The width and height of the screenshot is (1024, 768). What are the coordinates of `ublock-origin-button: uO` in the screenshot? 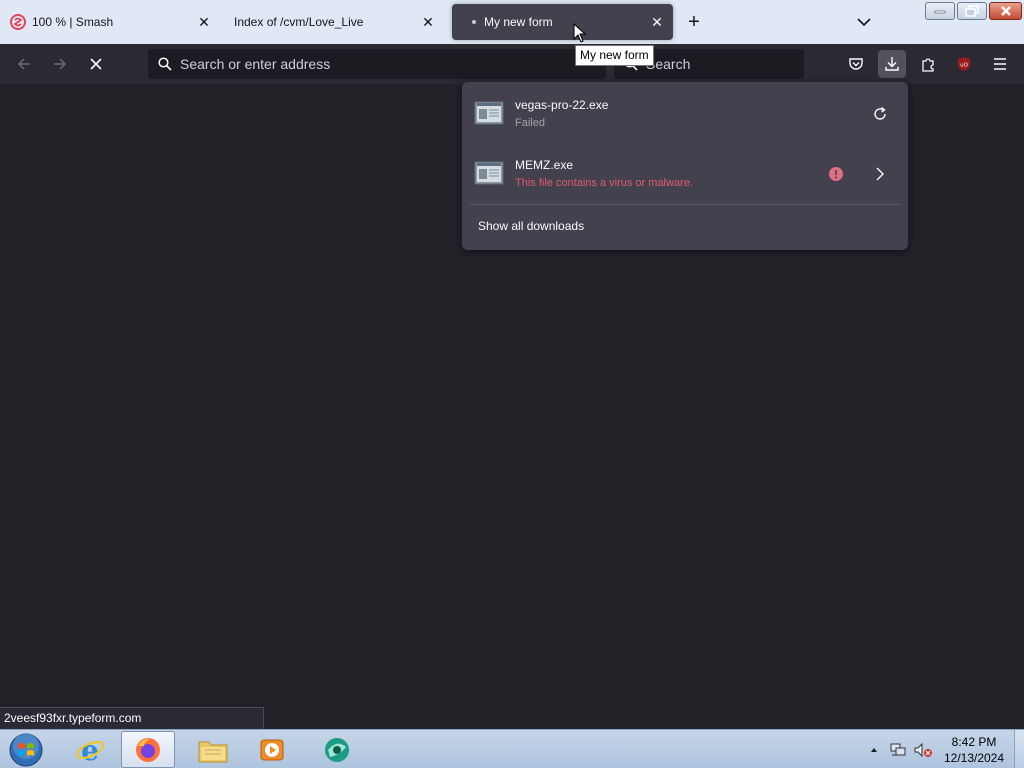 It's located at (964, 64).